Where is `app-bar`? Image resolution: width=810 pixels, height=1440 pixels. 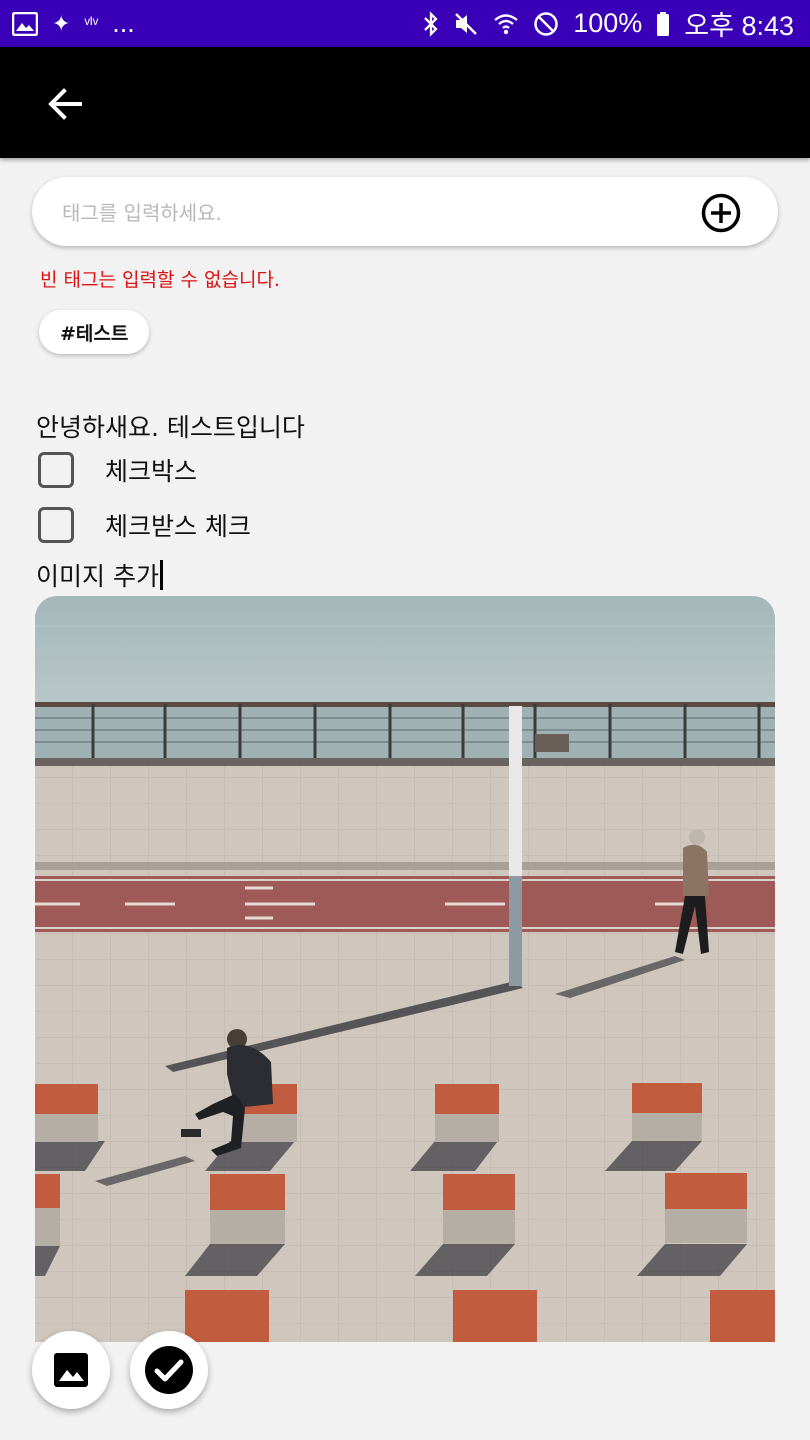 app-bar is located at coordinates (405, 102).